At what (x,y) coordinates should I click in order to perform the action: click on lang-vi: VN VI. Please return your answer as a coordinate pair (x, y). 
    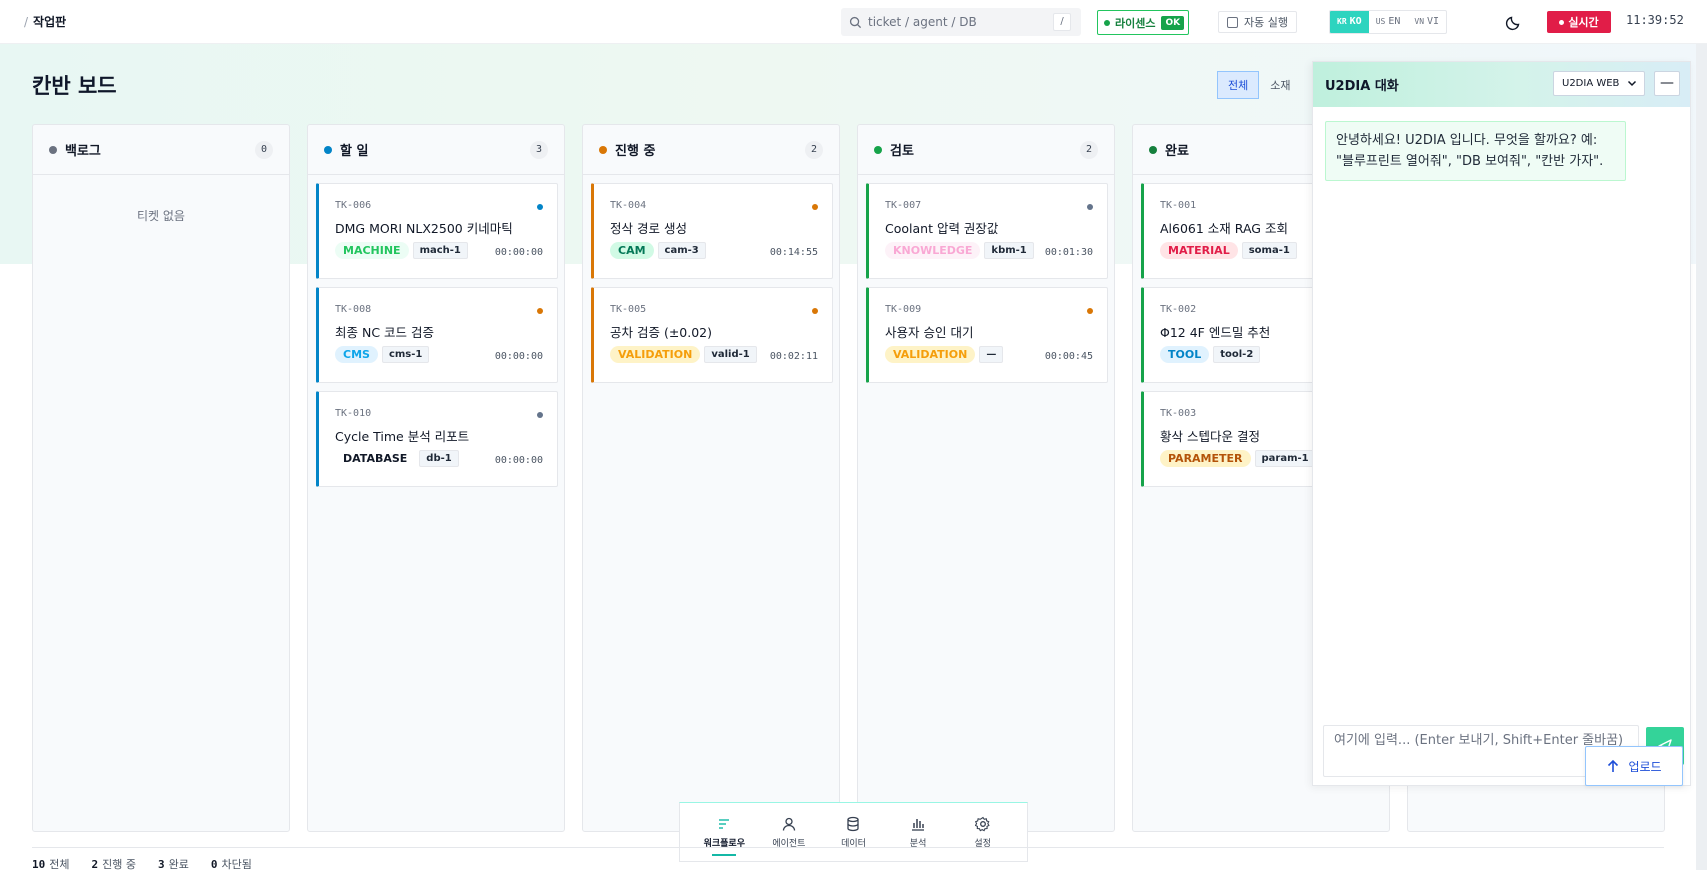
    Looking at the image, I should click on (1426, 22).